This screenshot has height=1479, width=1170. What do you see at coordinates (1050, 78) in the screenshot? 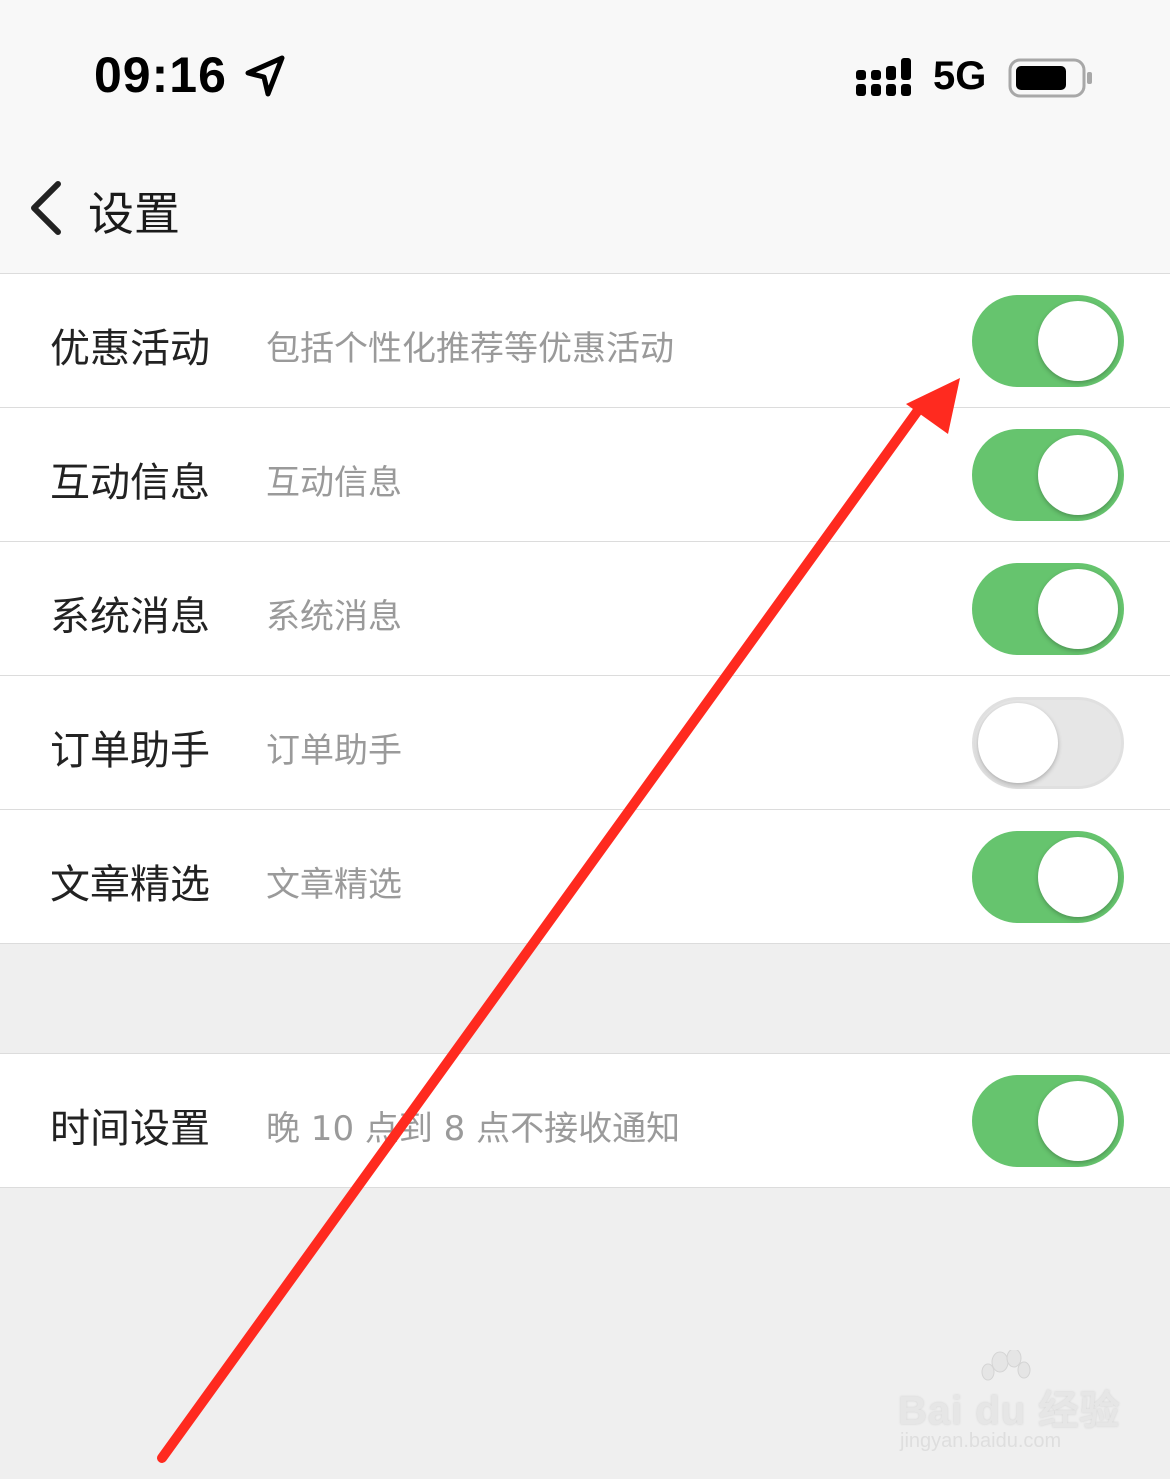
I see `battery-icon` at bounding box center [1050, 78].